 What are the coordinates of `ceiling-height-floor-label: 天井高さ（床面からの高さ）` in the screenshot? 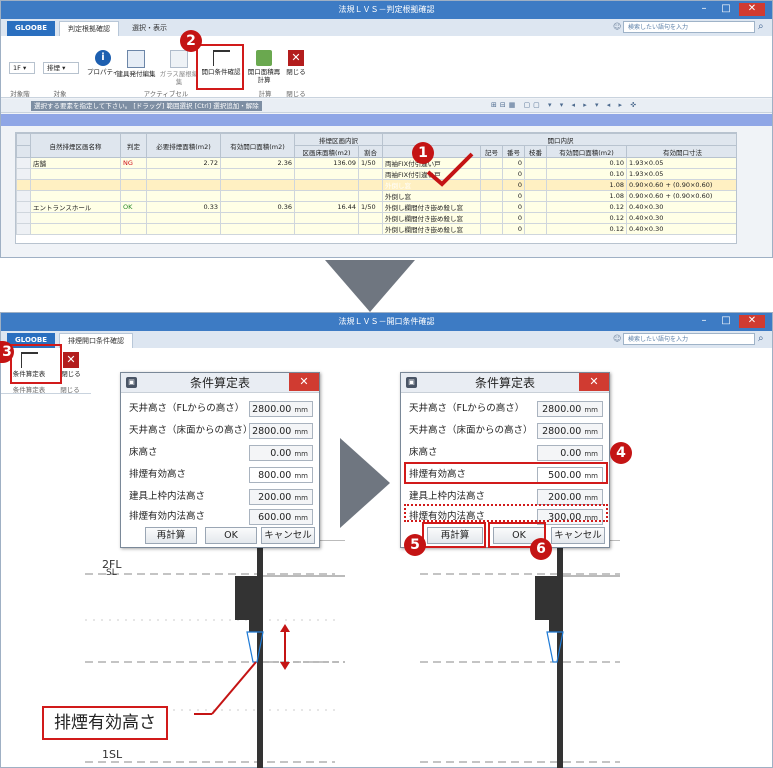 It's located at (191, 430).